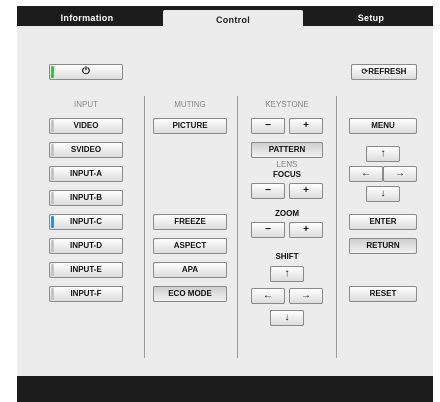 This screenshot has height=402, width=440. I want to click on input-label: INPUT-E, so click(86, 269).